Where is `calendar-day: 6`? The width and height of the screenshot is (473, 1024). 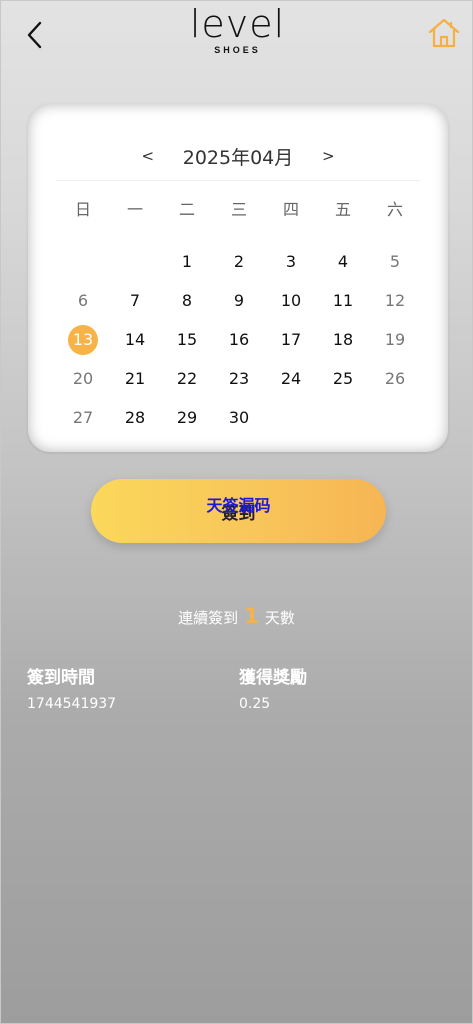
calendar-day: 6 is located at coordinates (83, 300).